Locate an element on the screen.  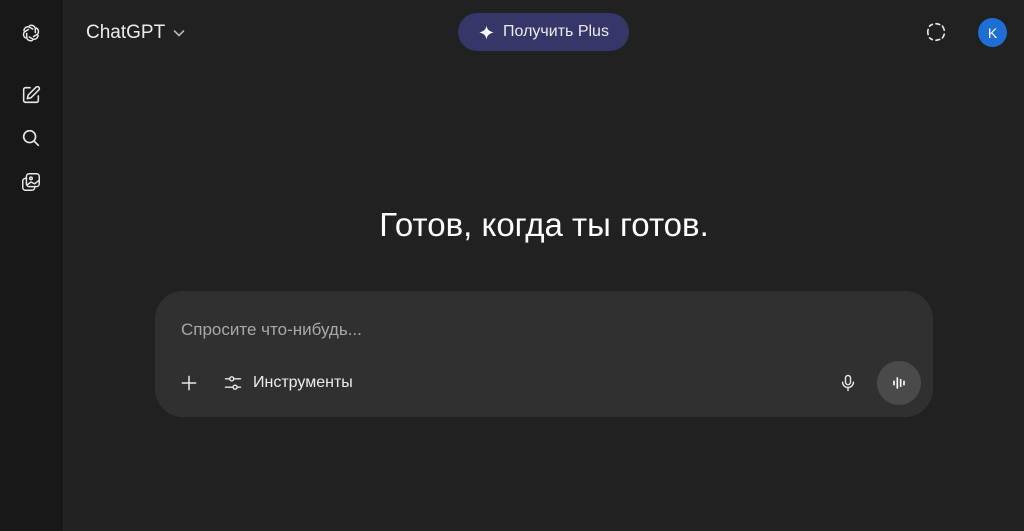
voice-mode-button is located at coordinates (899, 383).